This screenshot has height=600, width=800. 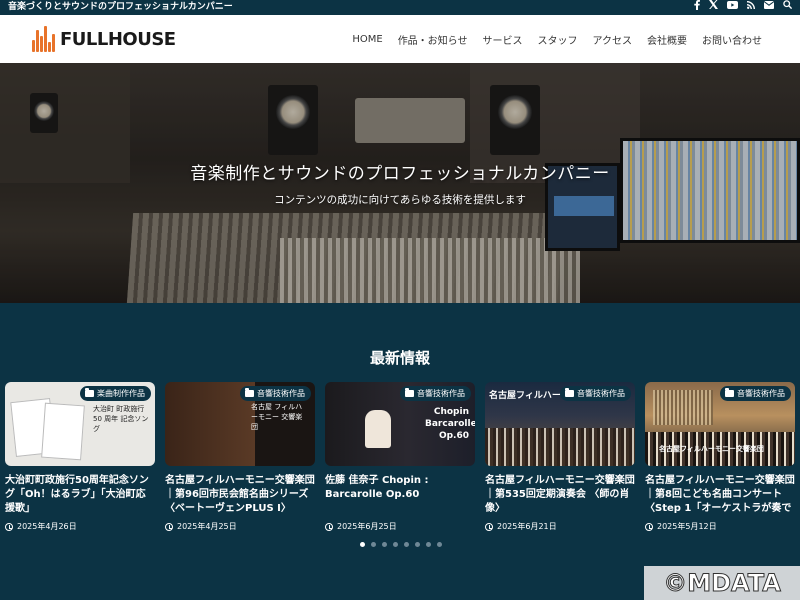 What do you see at coordinates (378, 429) in the screenshot?
I see `pianist-photo` at bounding box center [378, 429].